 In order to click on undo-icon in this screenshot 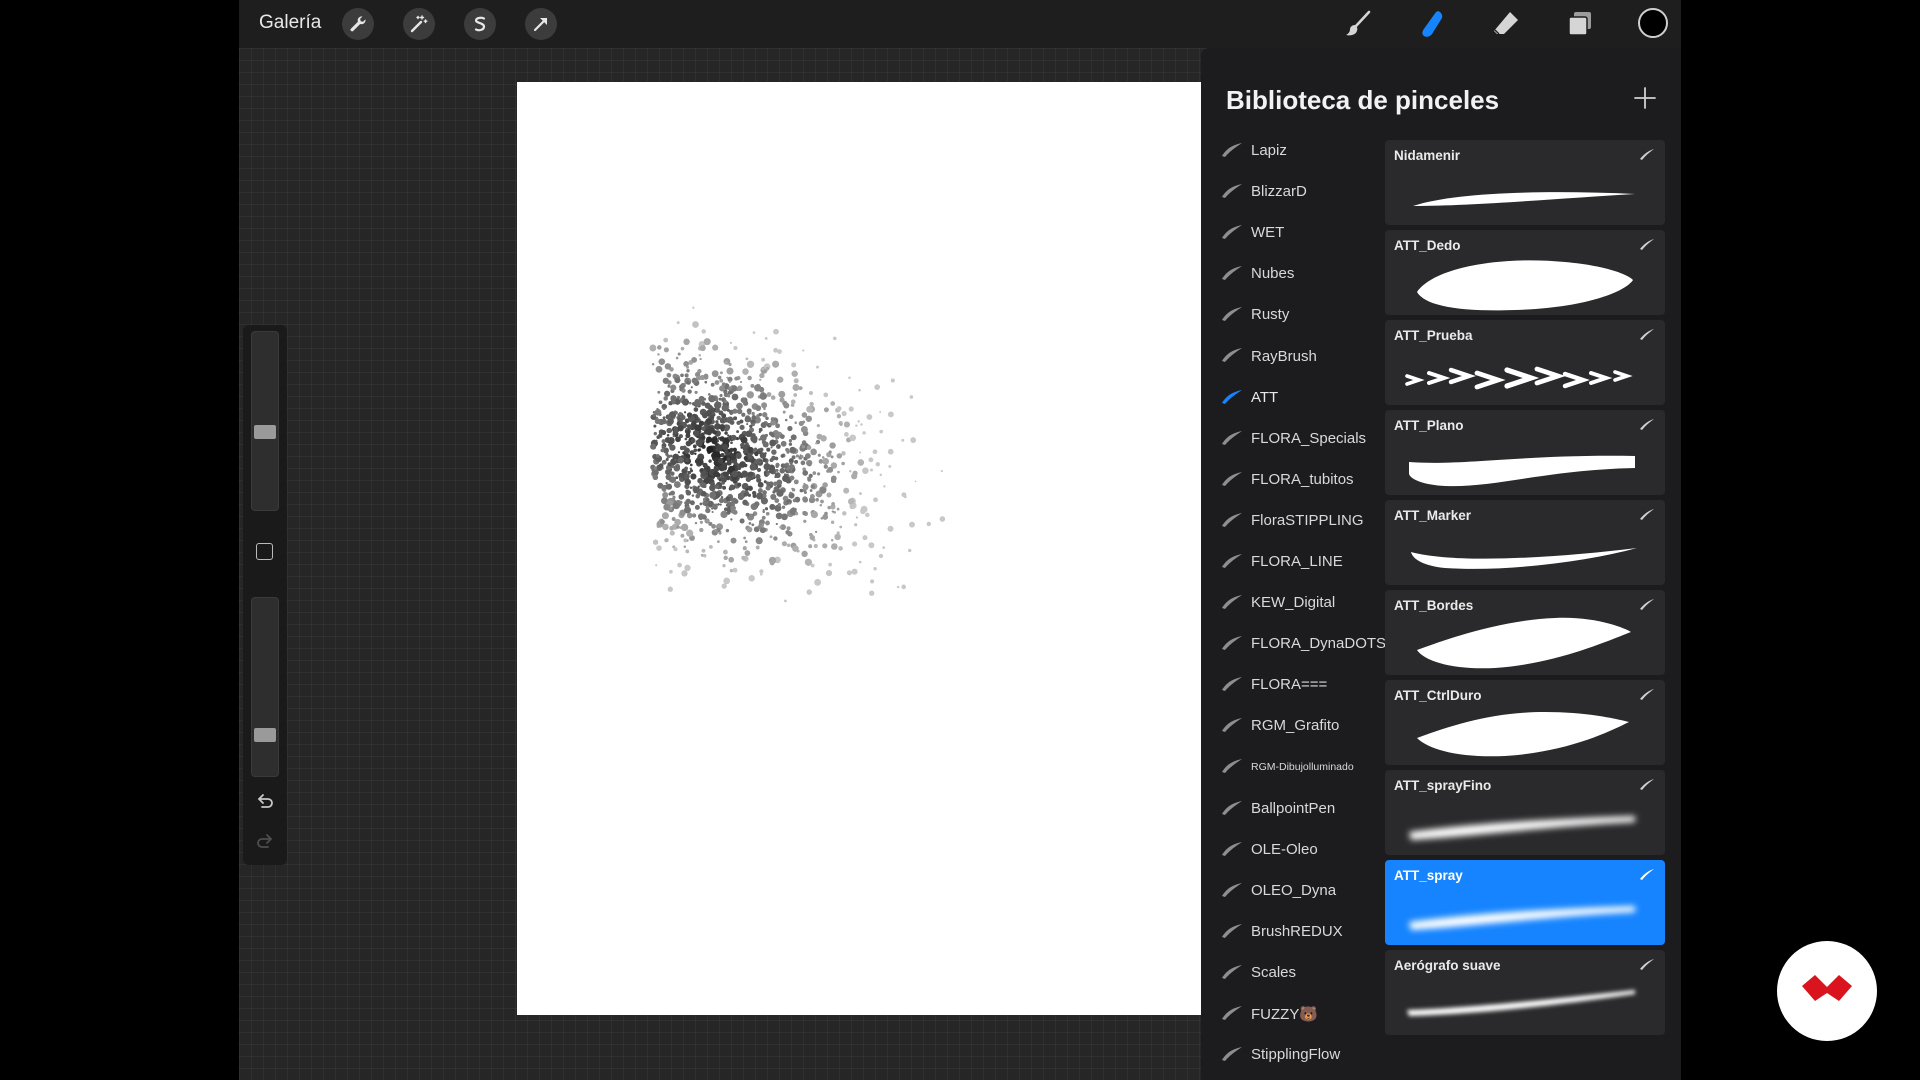, I will do `click(265, 801)`.